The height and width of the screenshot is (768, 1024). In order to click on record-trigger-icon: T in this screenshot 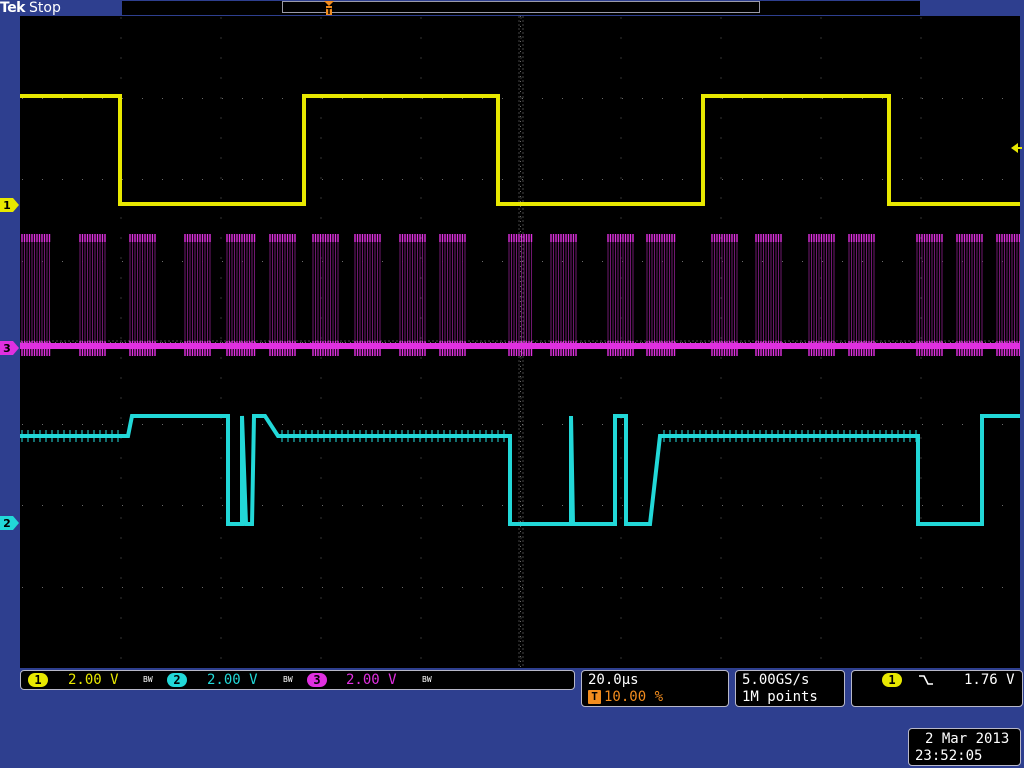, I will do `click(329, 8)`.